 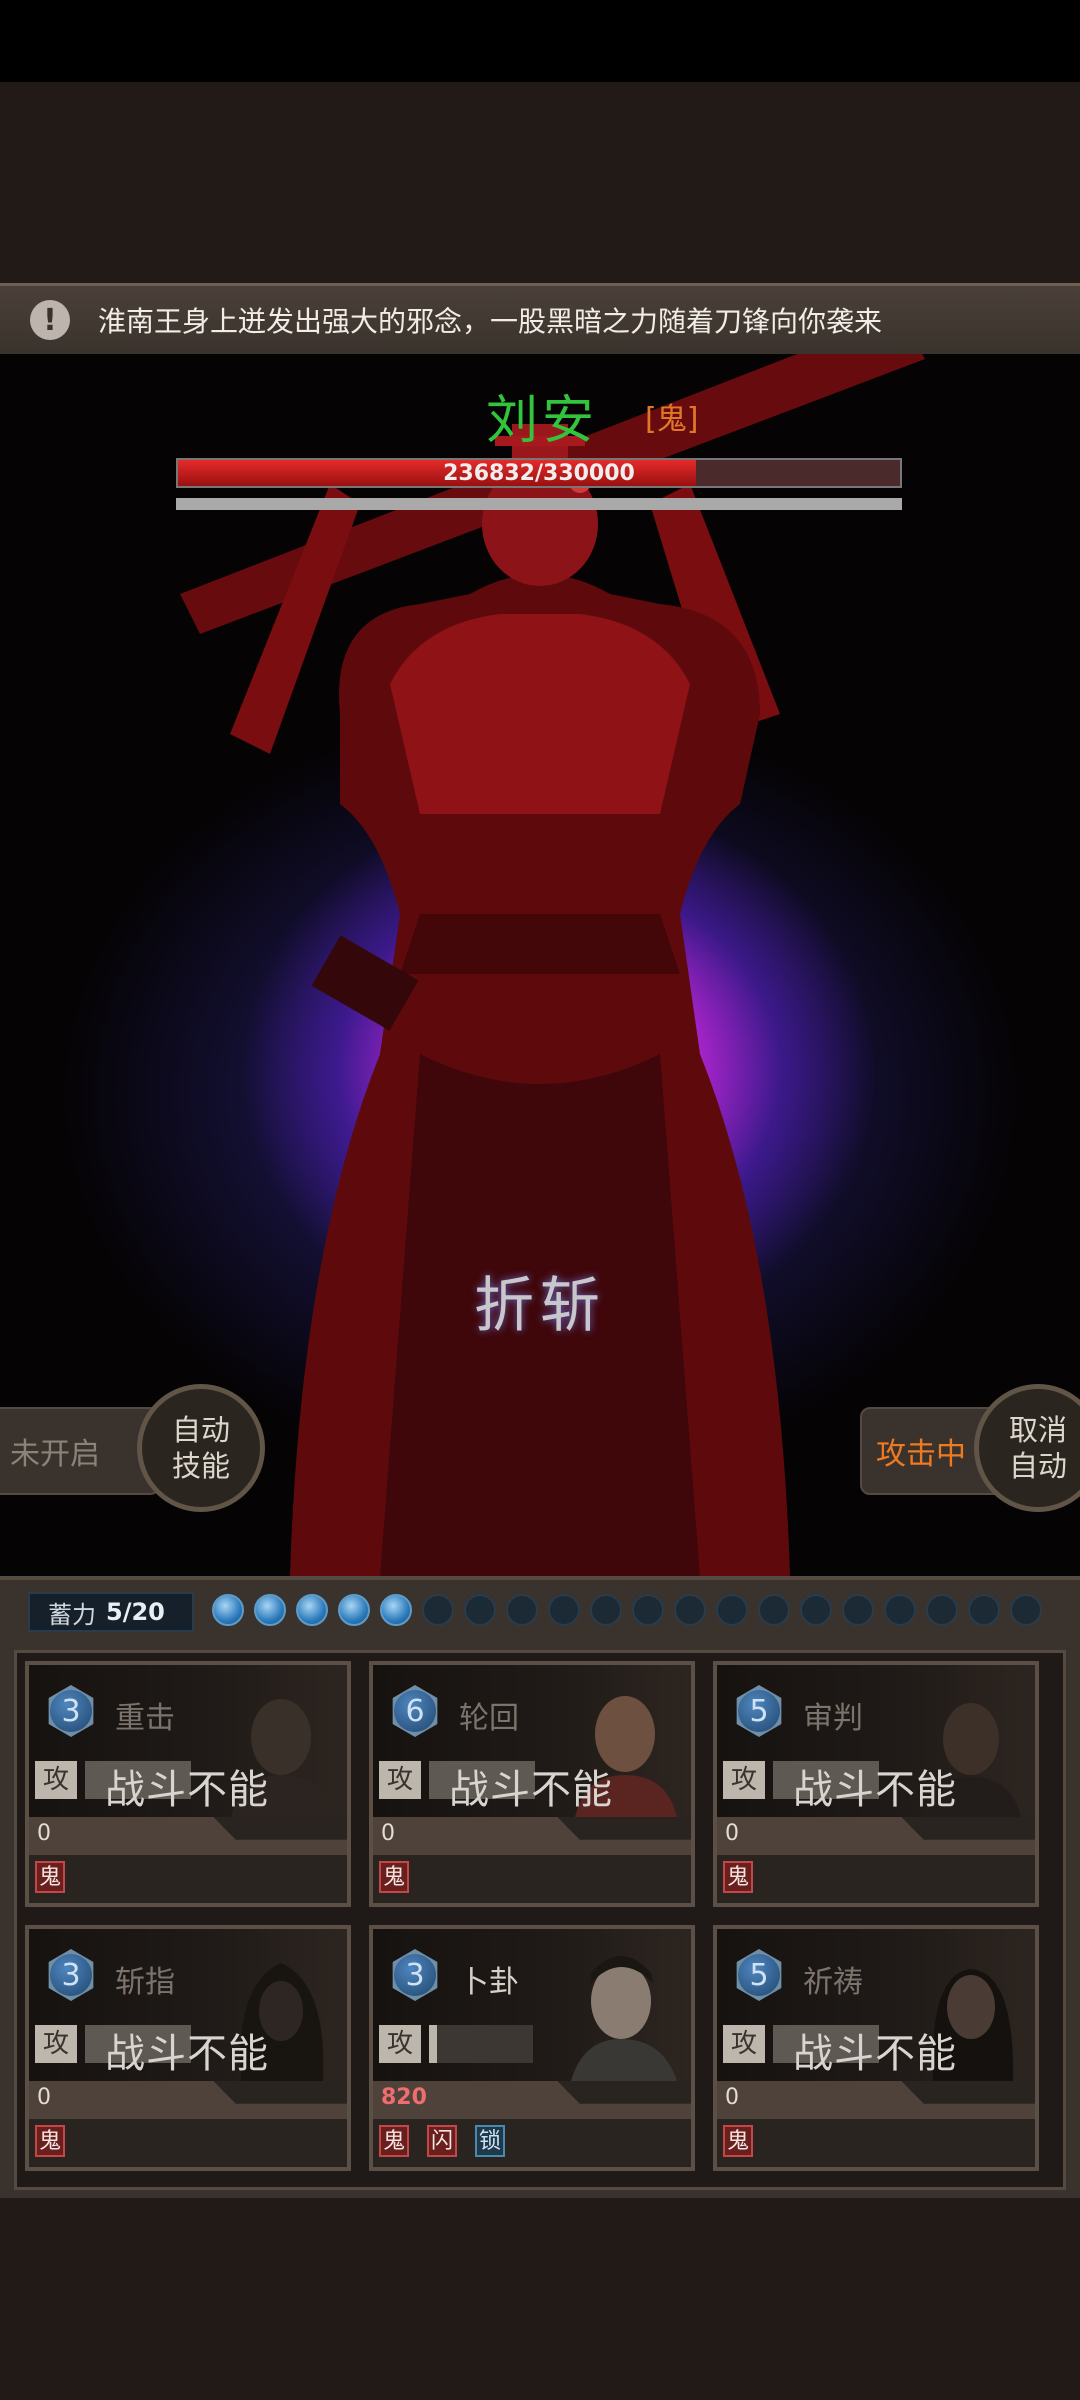 I want to click on auto-skill-button: 自动 技能, so click(x=201, y=1448).